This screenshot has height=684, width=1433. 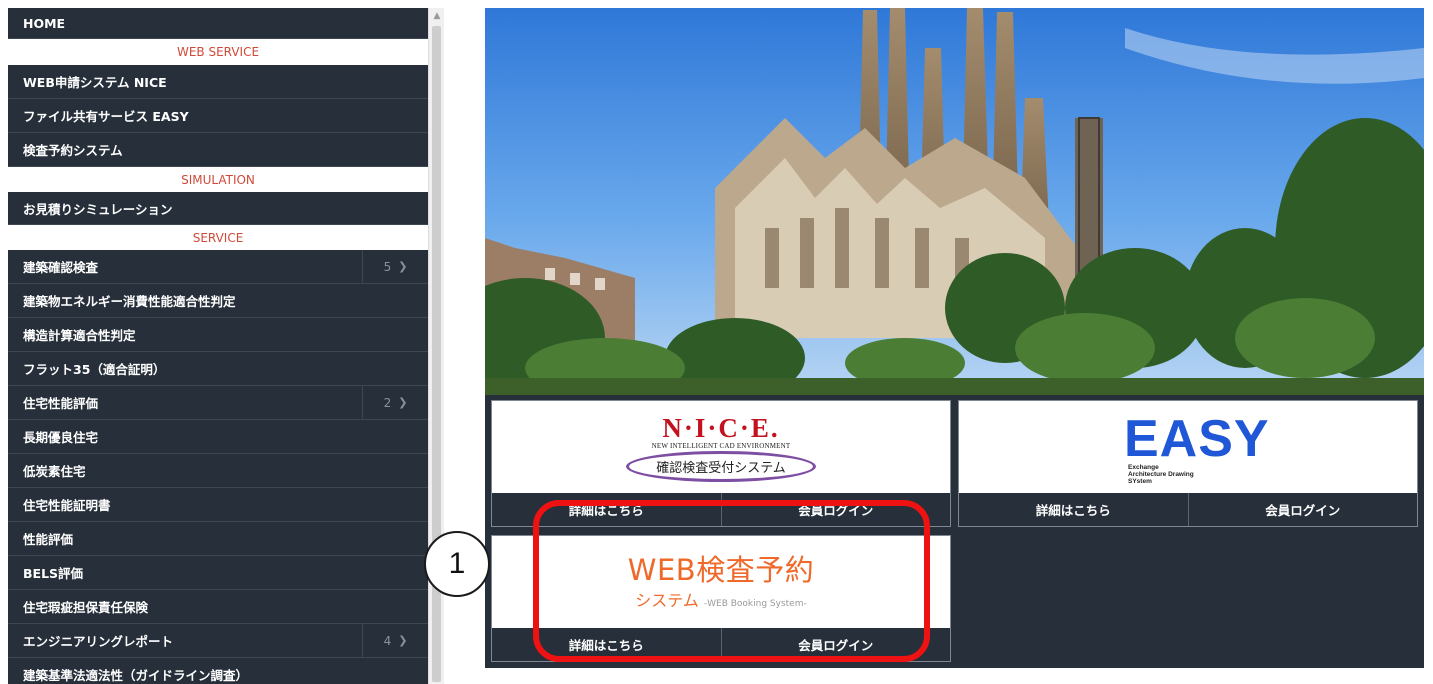 What do you see at coordinates (53, 573) in the screenshot?
I see `nav-item-label: BELS評価` at bounding box center [53, 573].